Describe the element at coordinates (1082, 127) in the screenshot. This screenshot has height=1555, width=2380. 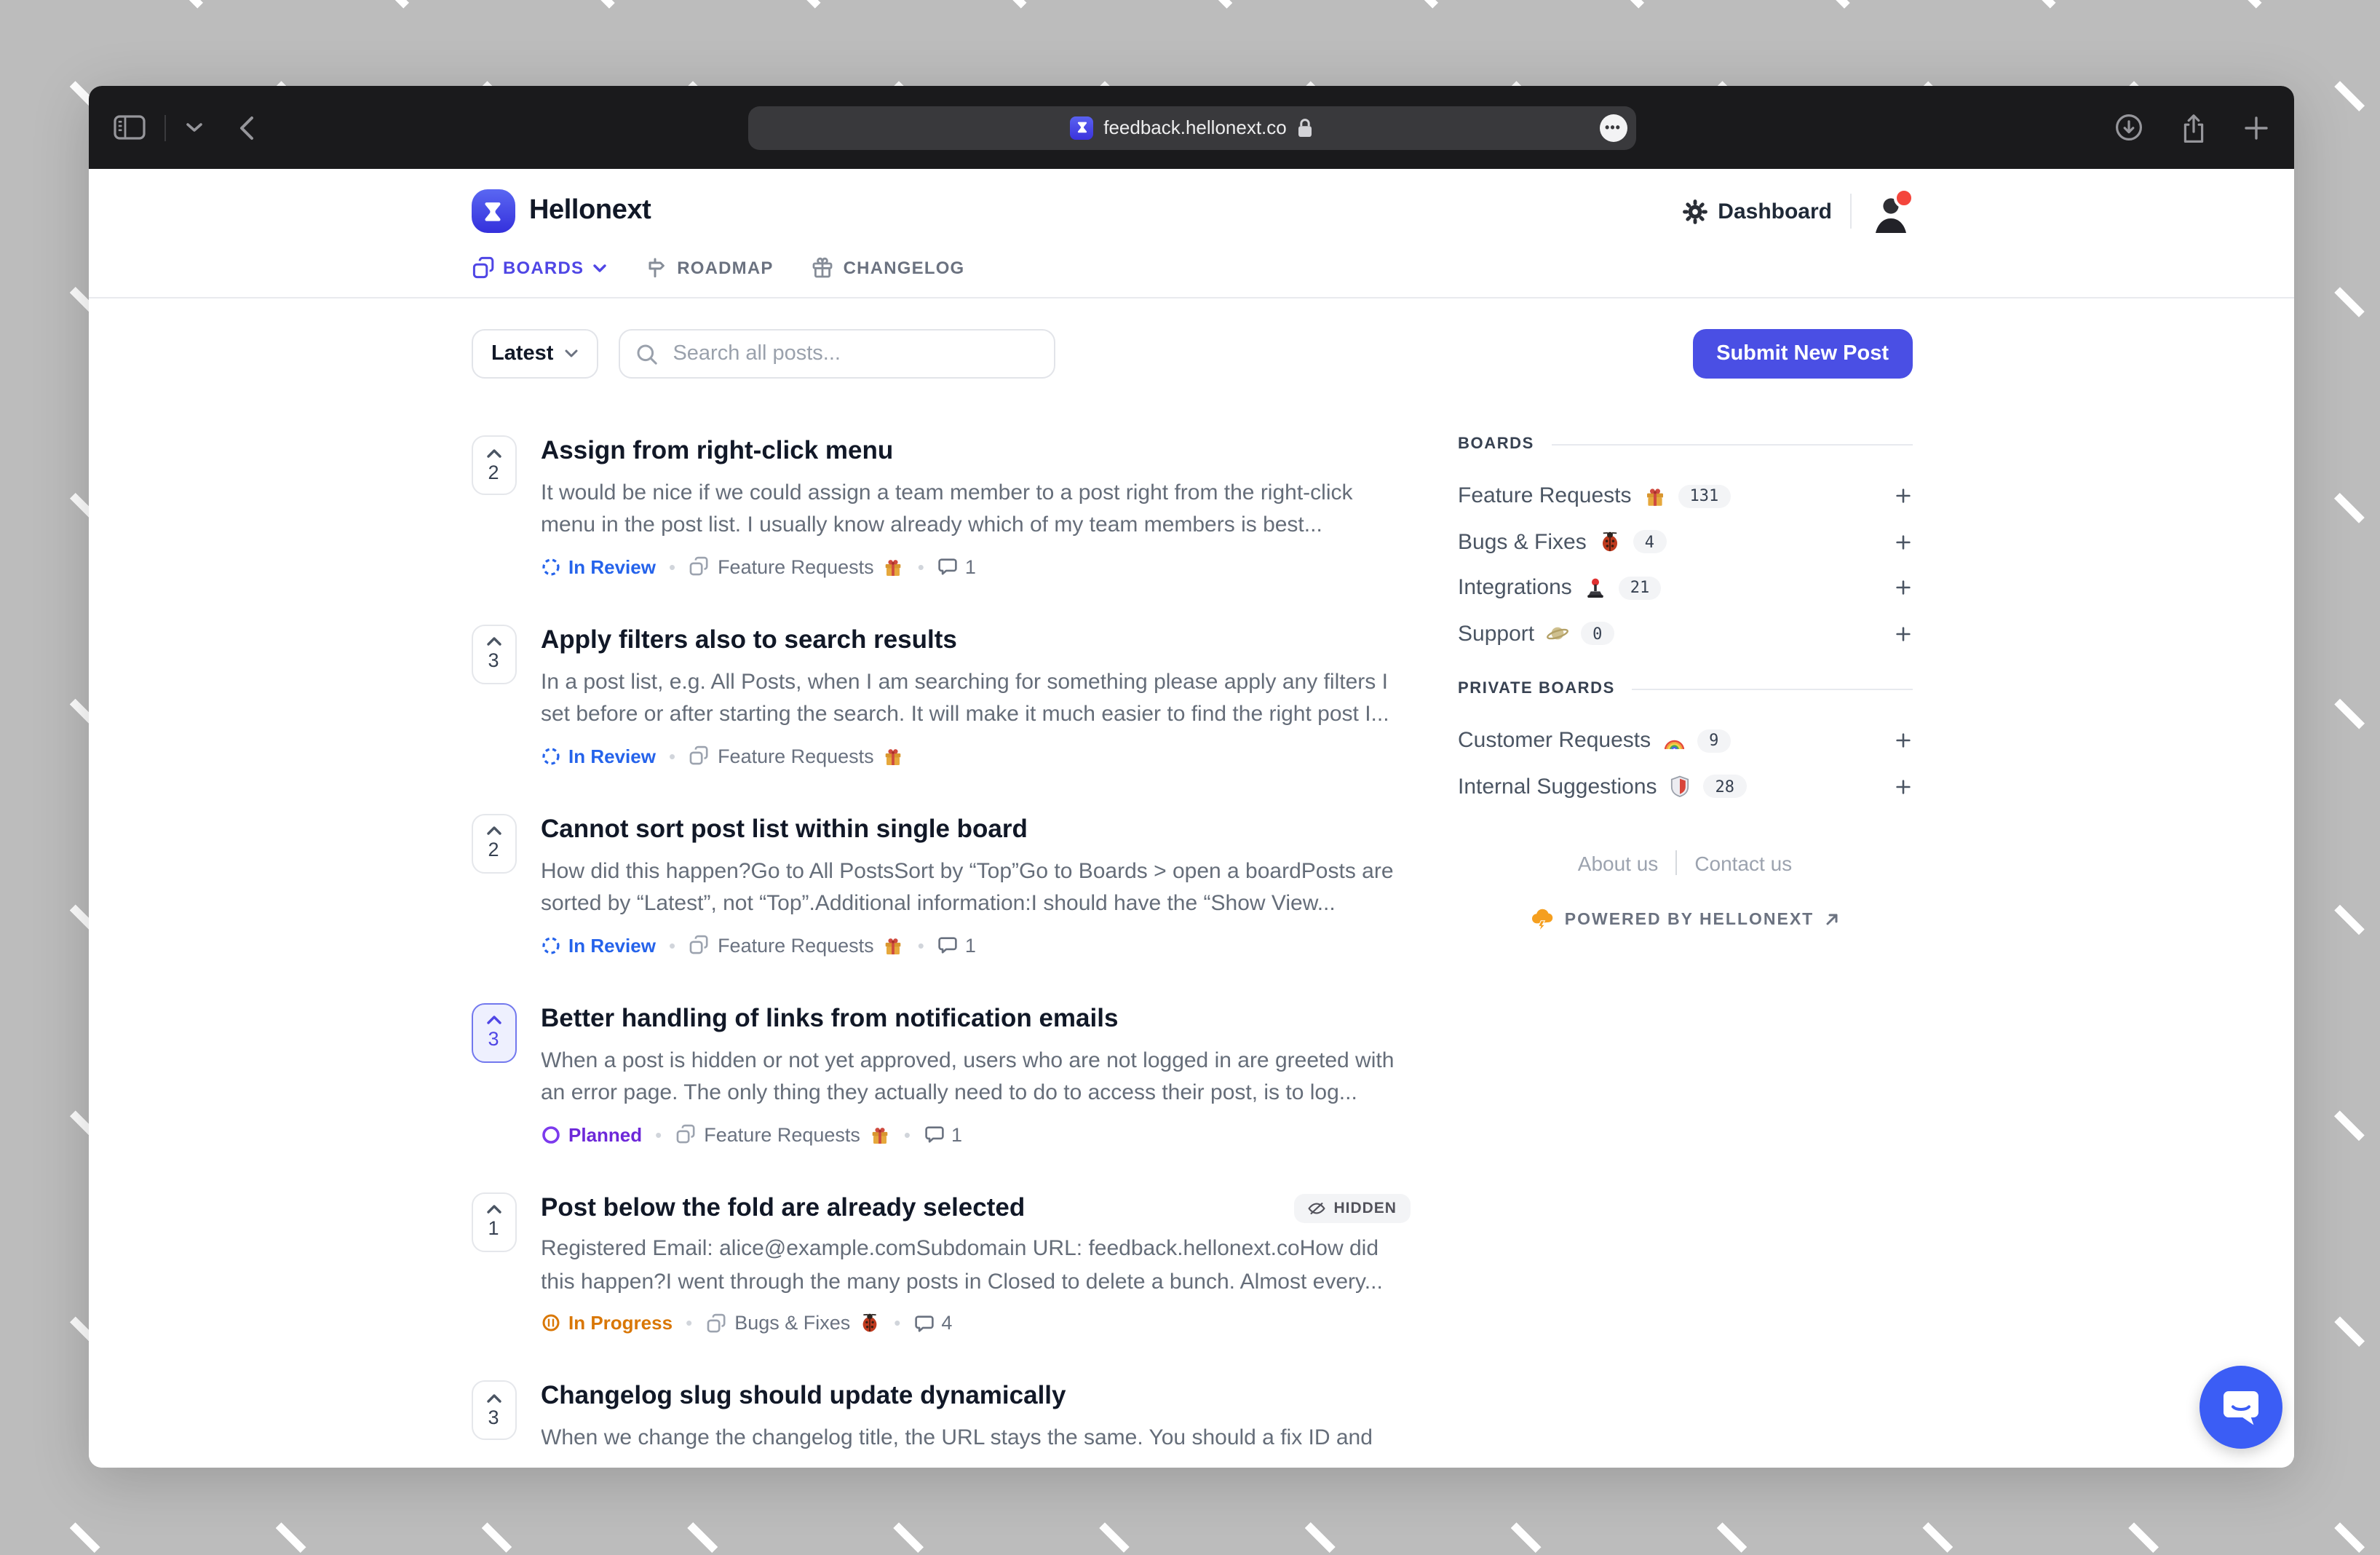
I see `hellonext-favicon-icon` at that location.